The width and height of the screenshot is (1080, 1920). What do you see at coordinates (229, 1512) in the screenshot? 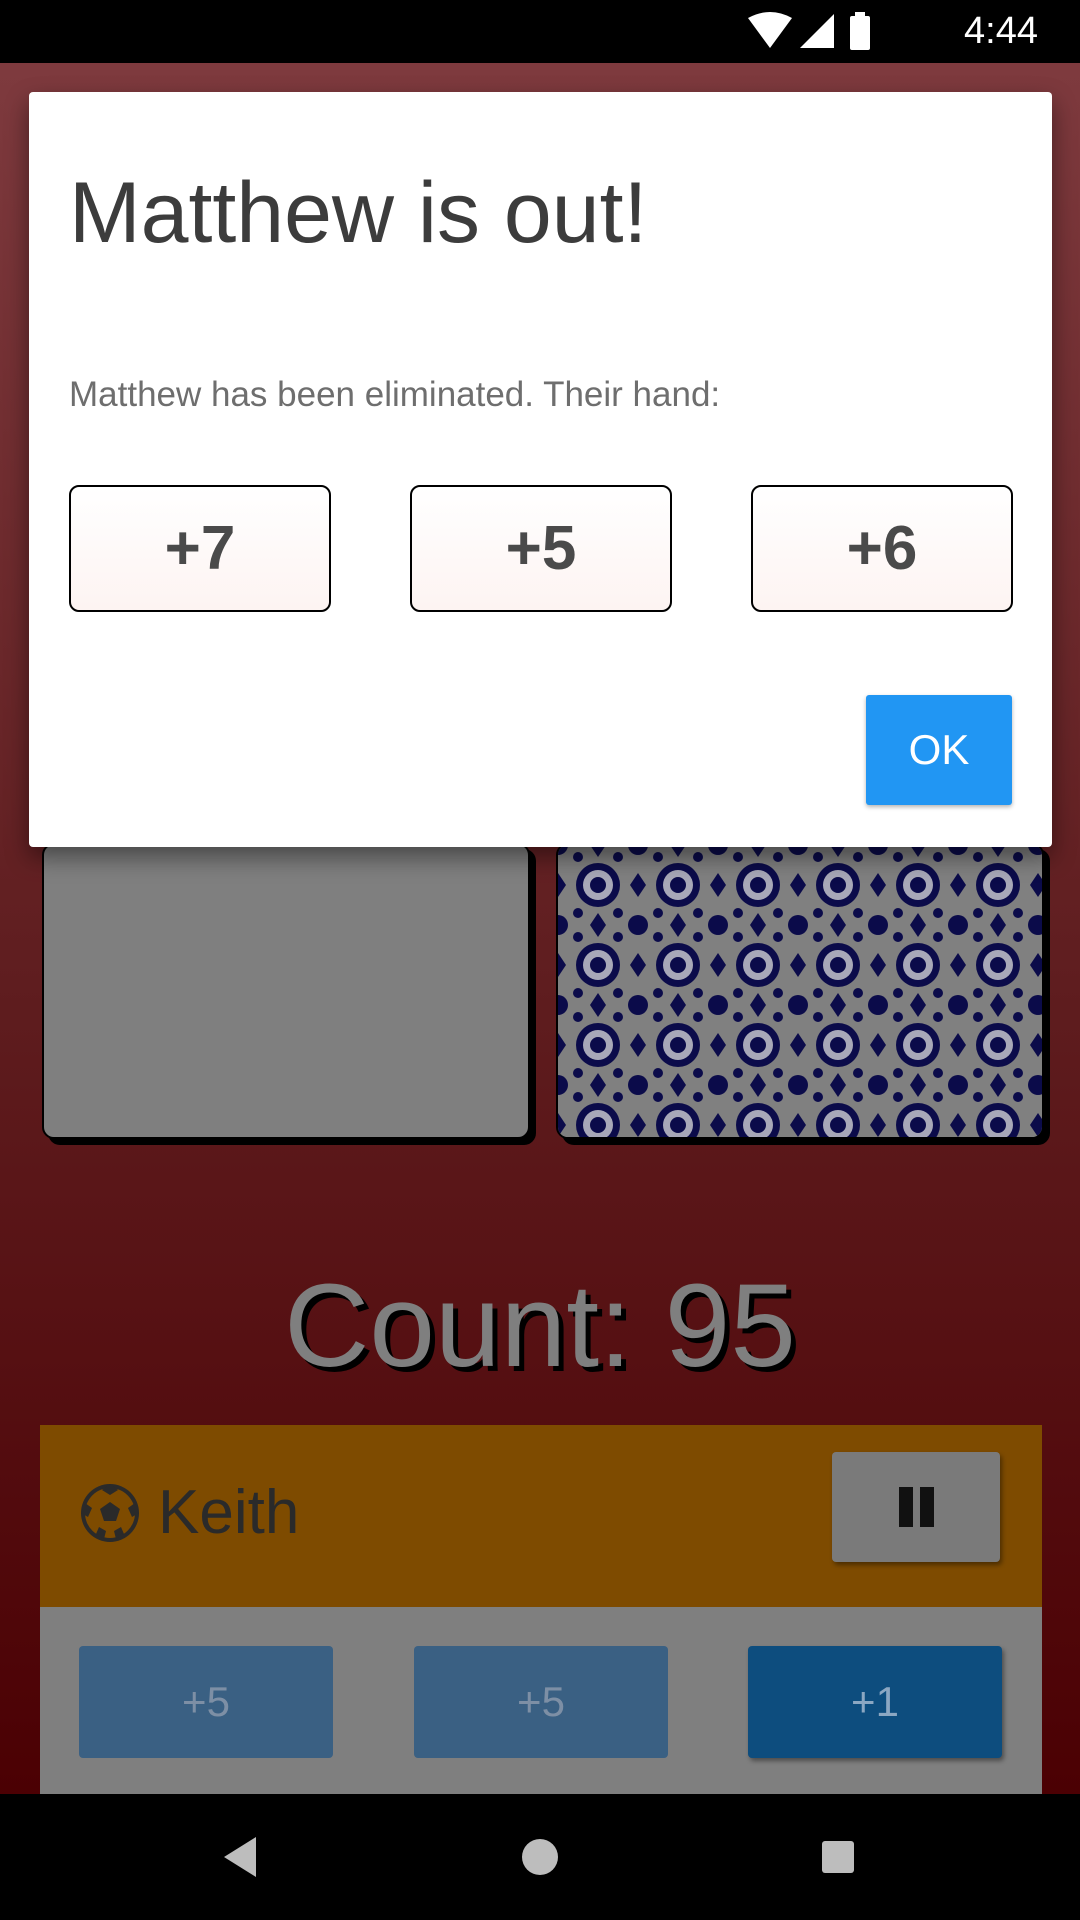
I see `player-name: Keith` at bounding box center [229, 1512].